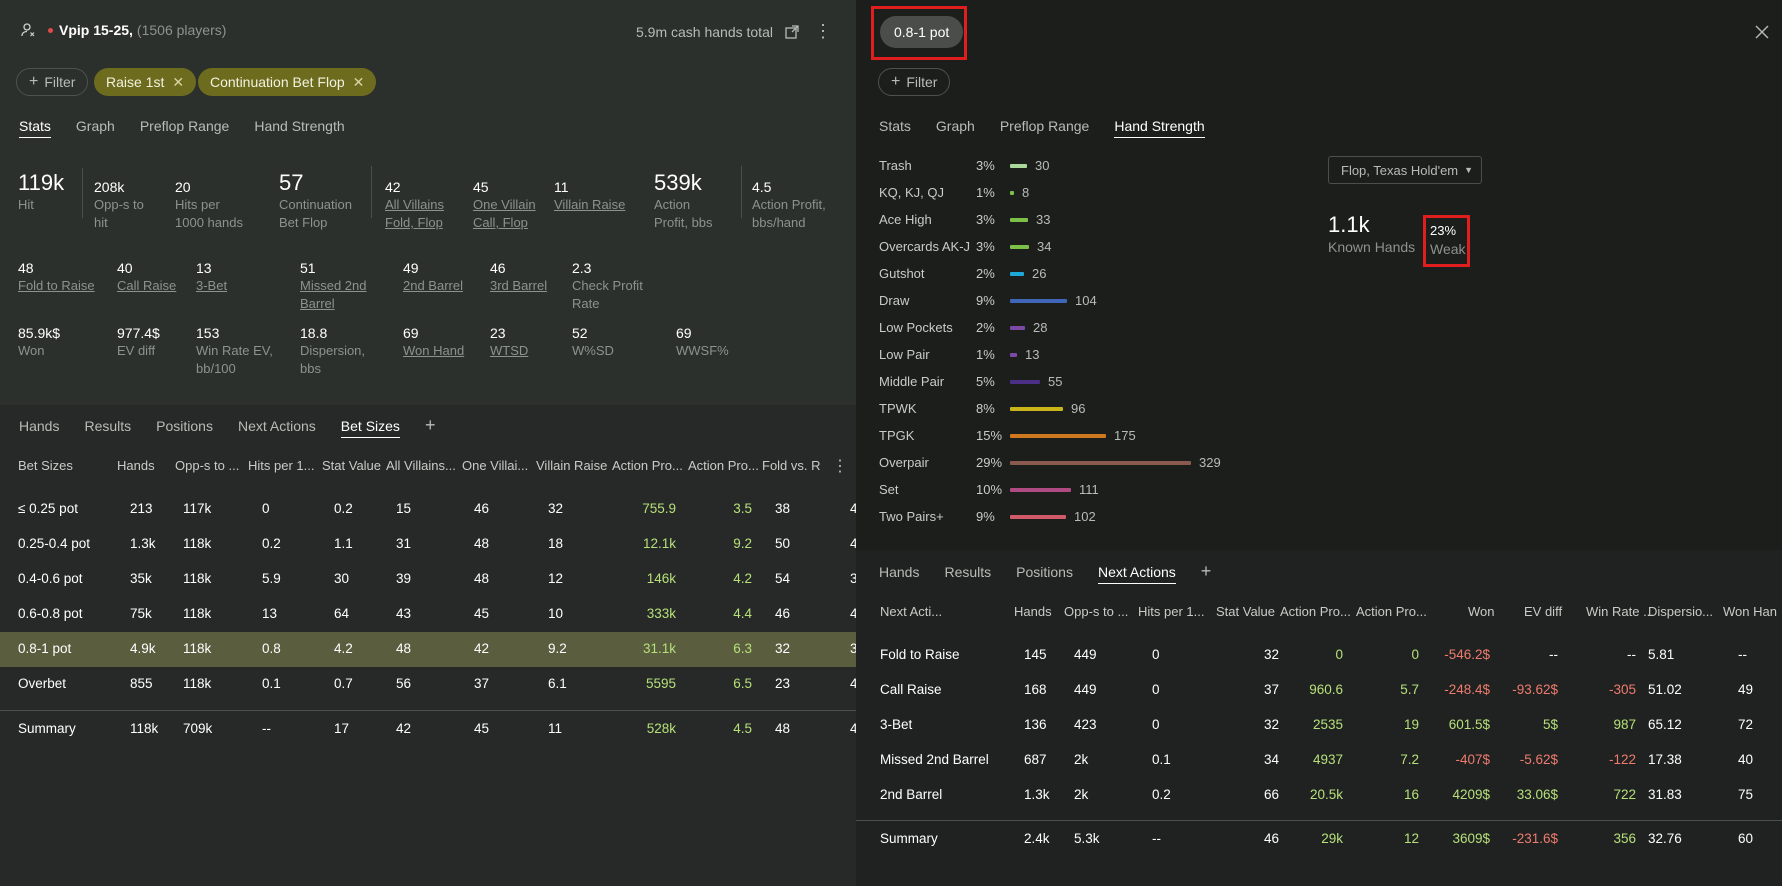 Image resolution: width=1782 pixels, height=886 pixels. I want to click on table-row: 3-Bet 136 423 0 32 2535 19 601.5$ 5$ 987 65.12 72, so click(1319, 725).